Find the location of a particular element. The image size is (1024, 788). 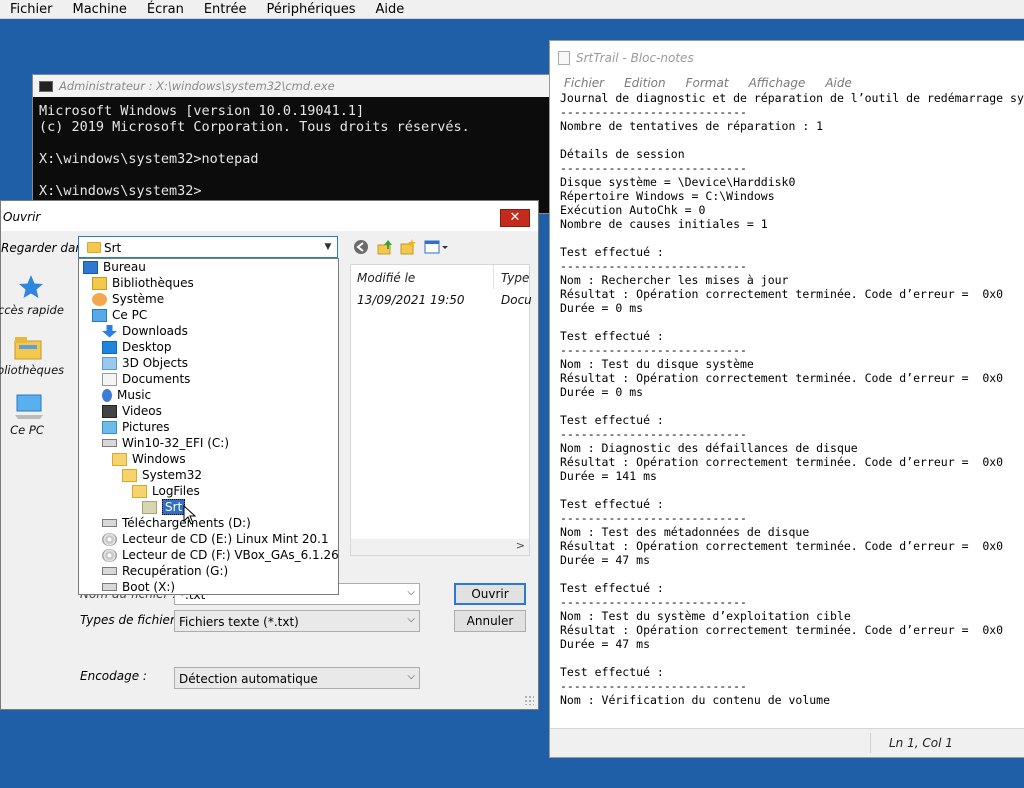

notepad-menu-edit: Edition is located at coordinates (645, 83).